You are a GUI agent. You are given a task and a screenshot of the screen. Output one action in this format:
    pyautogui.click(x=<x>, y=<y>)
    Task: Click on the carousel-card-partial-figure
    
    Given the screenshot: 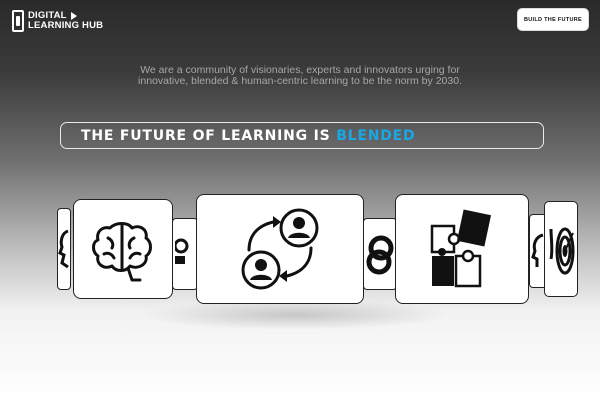 What is the action you would take?
    pyautogui.click(x=185, y=254)
    